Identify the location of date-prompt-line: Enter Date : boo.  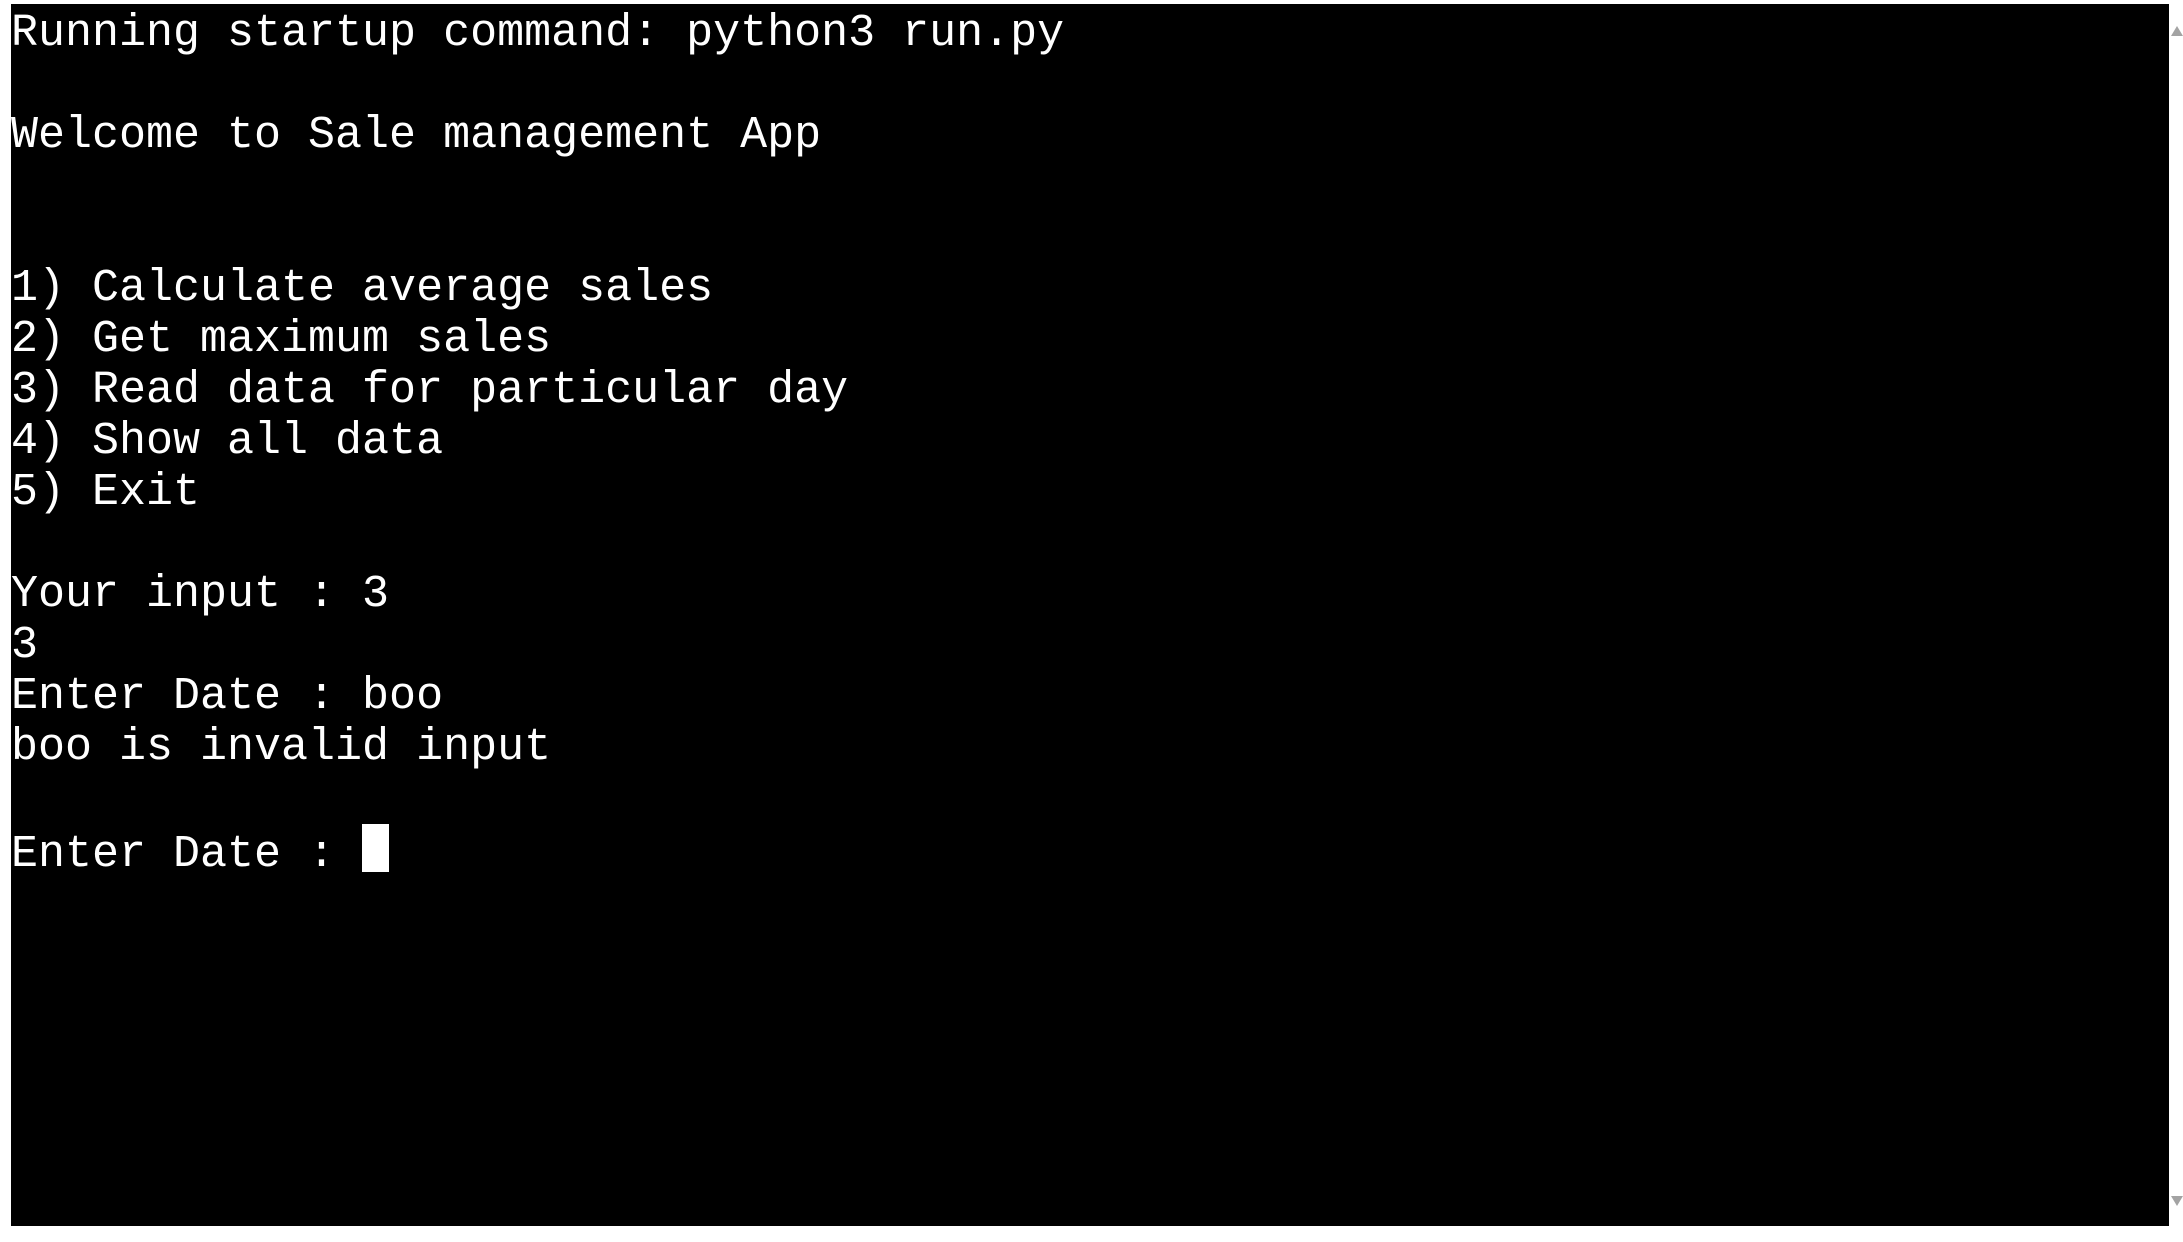
(227, 696).